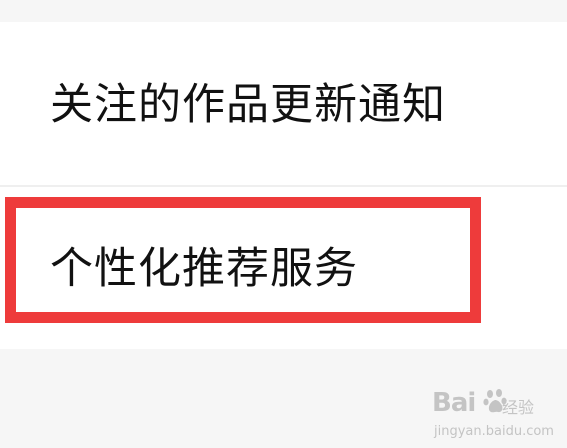 This screenshot has width=567, height=448. What do you see at coordinates (204, 269) in the screenshot?
I see `settings-item-label: 个性化推荐服务` at bounding box center [204, 269].